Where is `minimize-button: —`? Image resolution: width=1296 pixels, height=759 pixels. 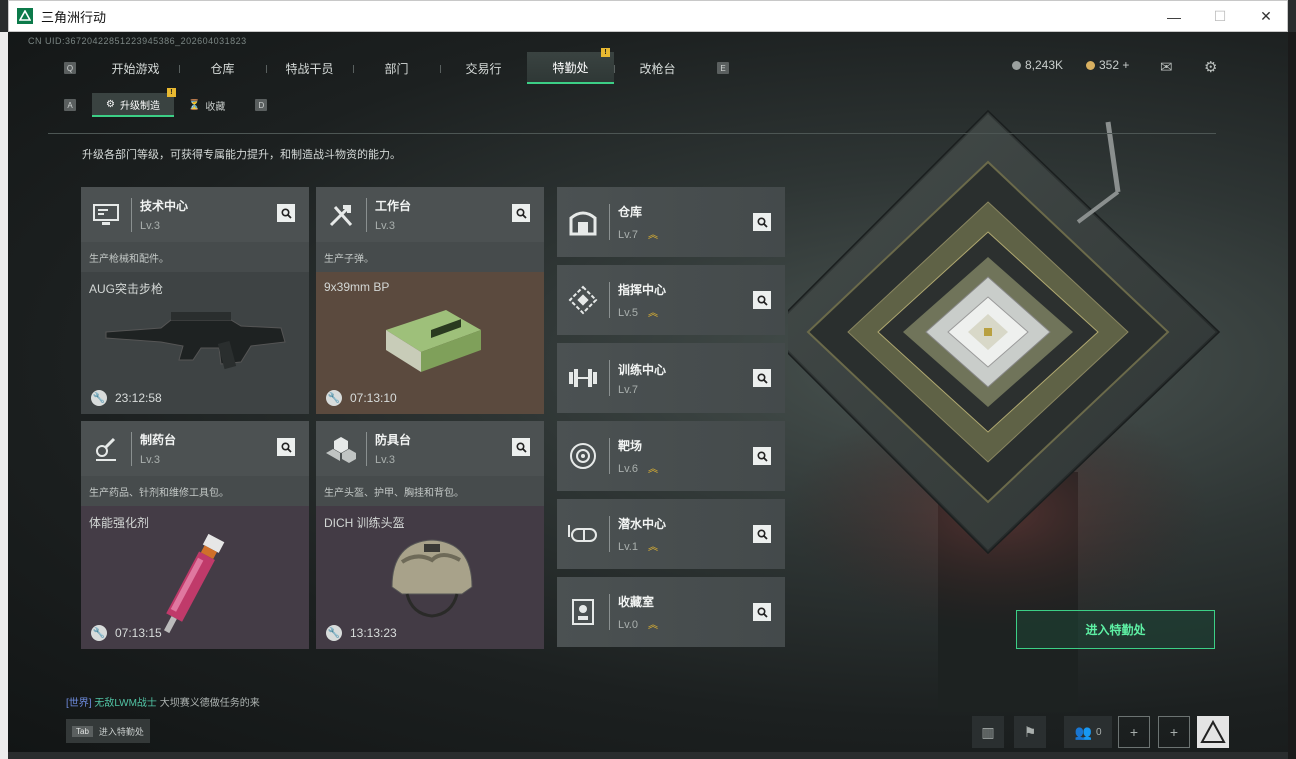 minimize-button: — is located at coordinates (1174, 16).